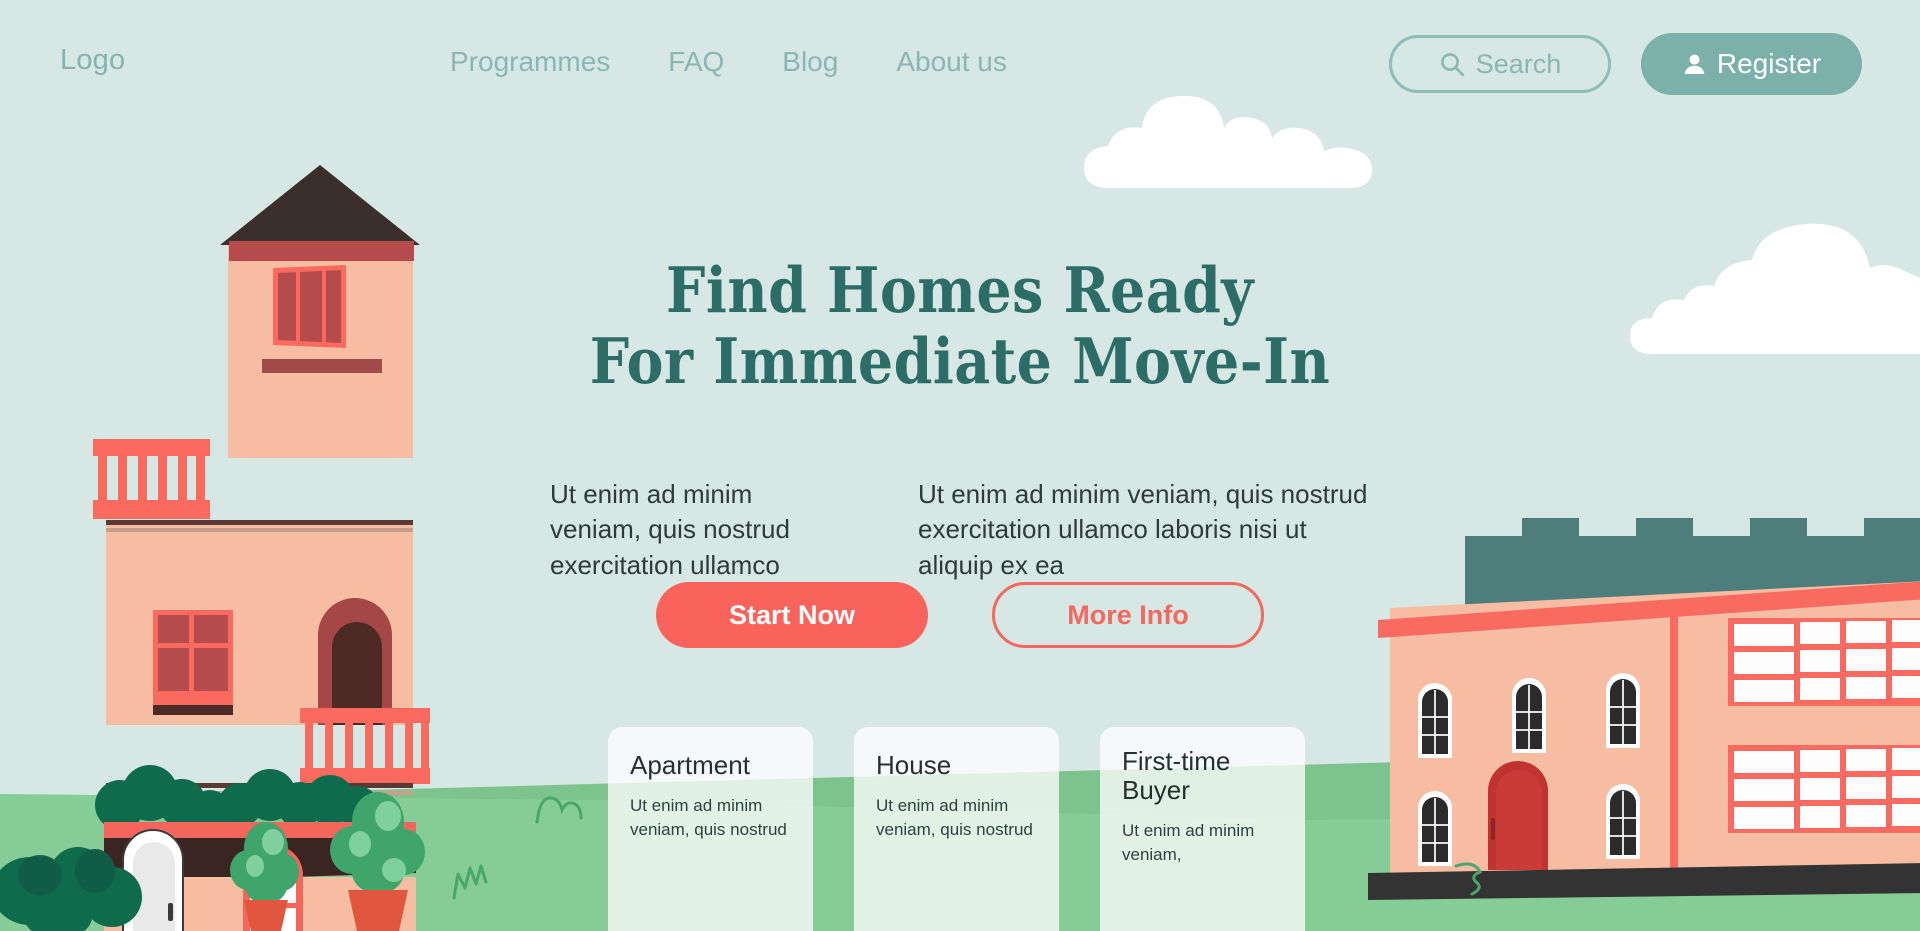 This screenshot has height=931, width=1920. Describe the element at coordinates (960, 290) in the screenshot. I see `headline-line-1: Find Homes Ready` at that location.